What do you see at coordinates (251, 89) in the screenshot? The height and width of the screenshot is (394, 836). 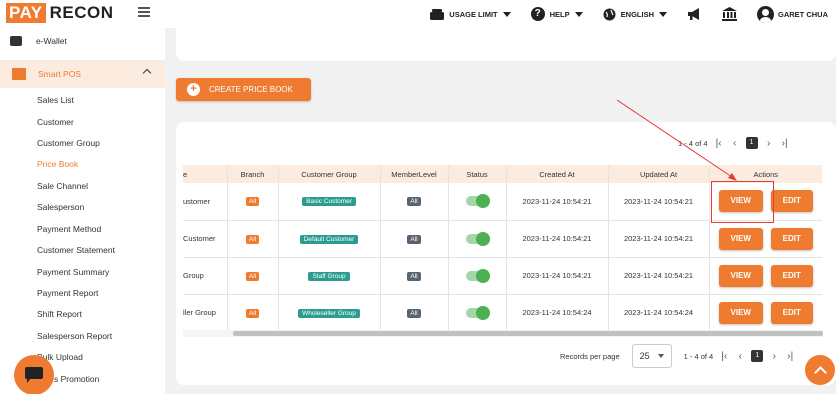 I see `create-price-book-label: CREATE PRICE BOOK` at bounding box center [251, 89].